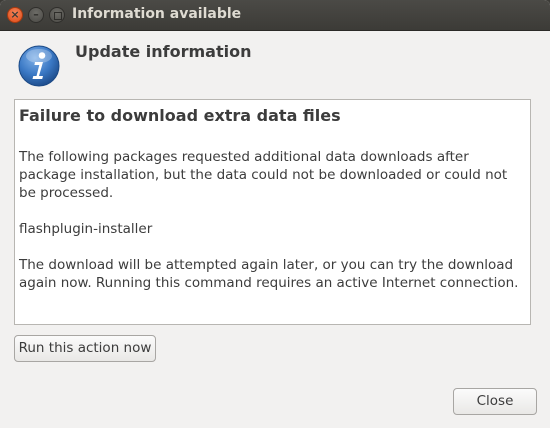 The image size is (550, 428). I want to click on window-title: Information available, so click(157, 14).